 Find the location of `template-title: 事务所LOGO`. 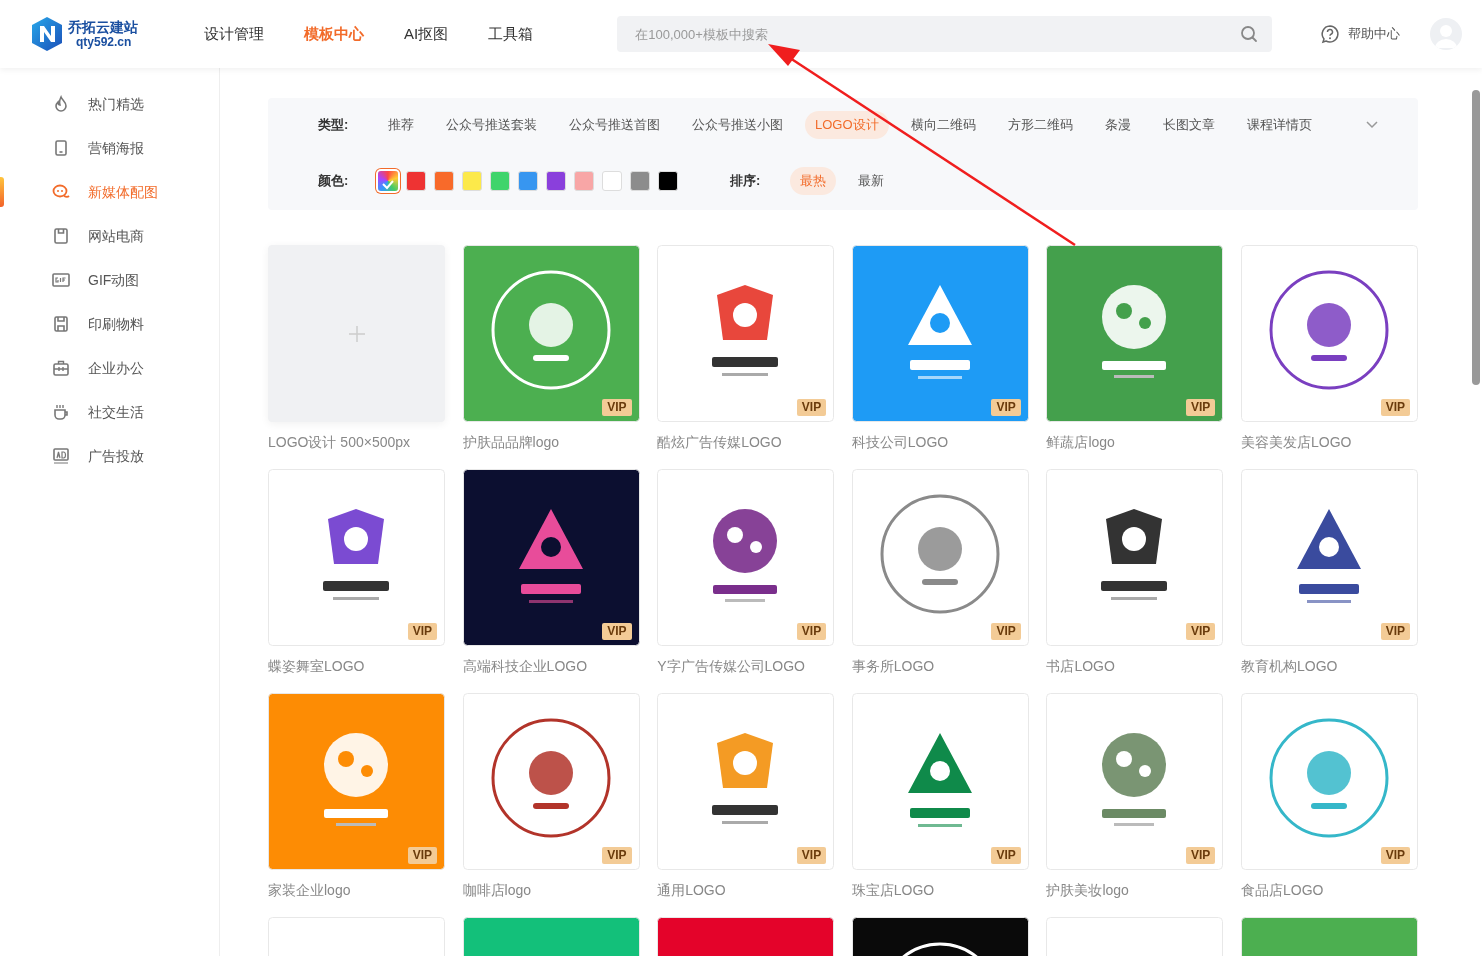

template-title: 事务所LOGO is located at coordinates (940, 669).